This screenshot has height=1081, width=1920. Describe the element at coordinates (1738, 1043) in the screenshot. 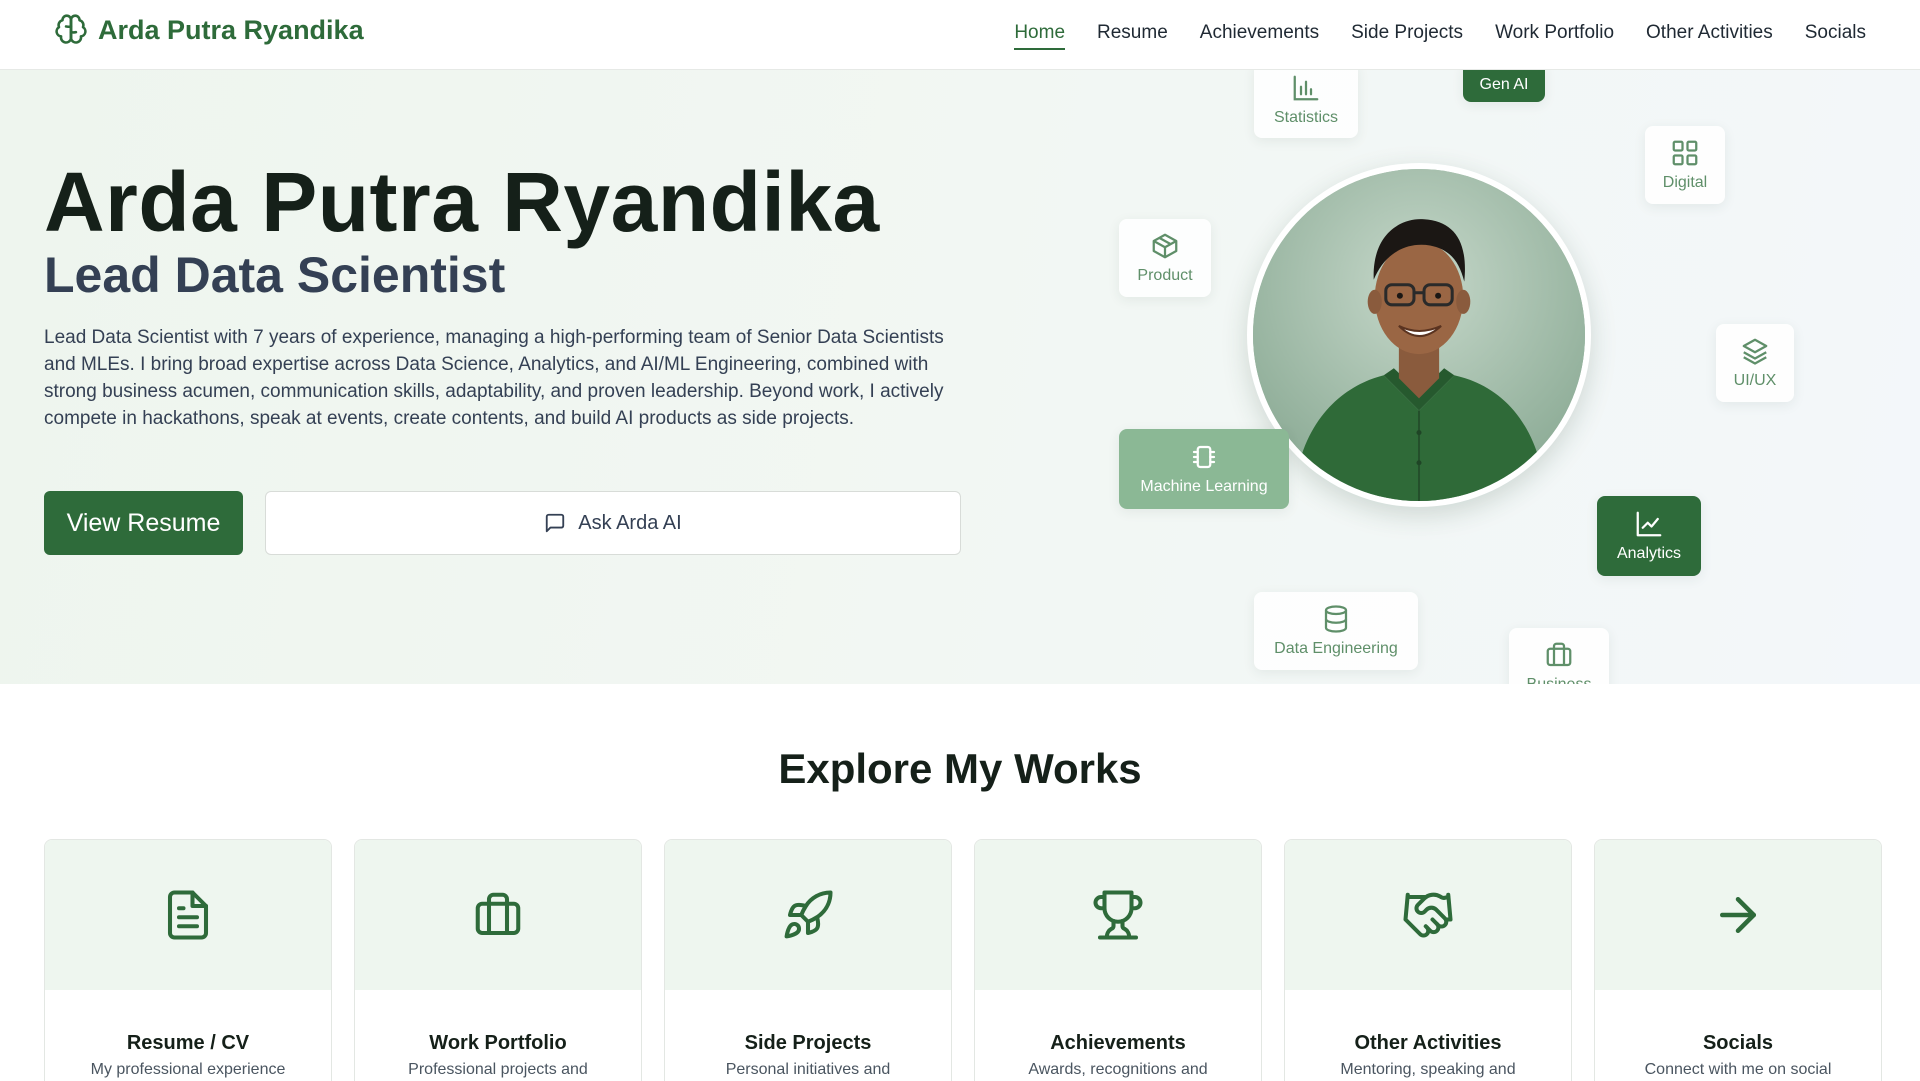

I see `card-socials-title: Socials` at that location.